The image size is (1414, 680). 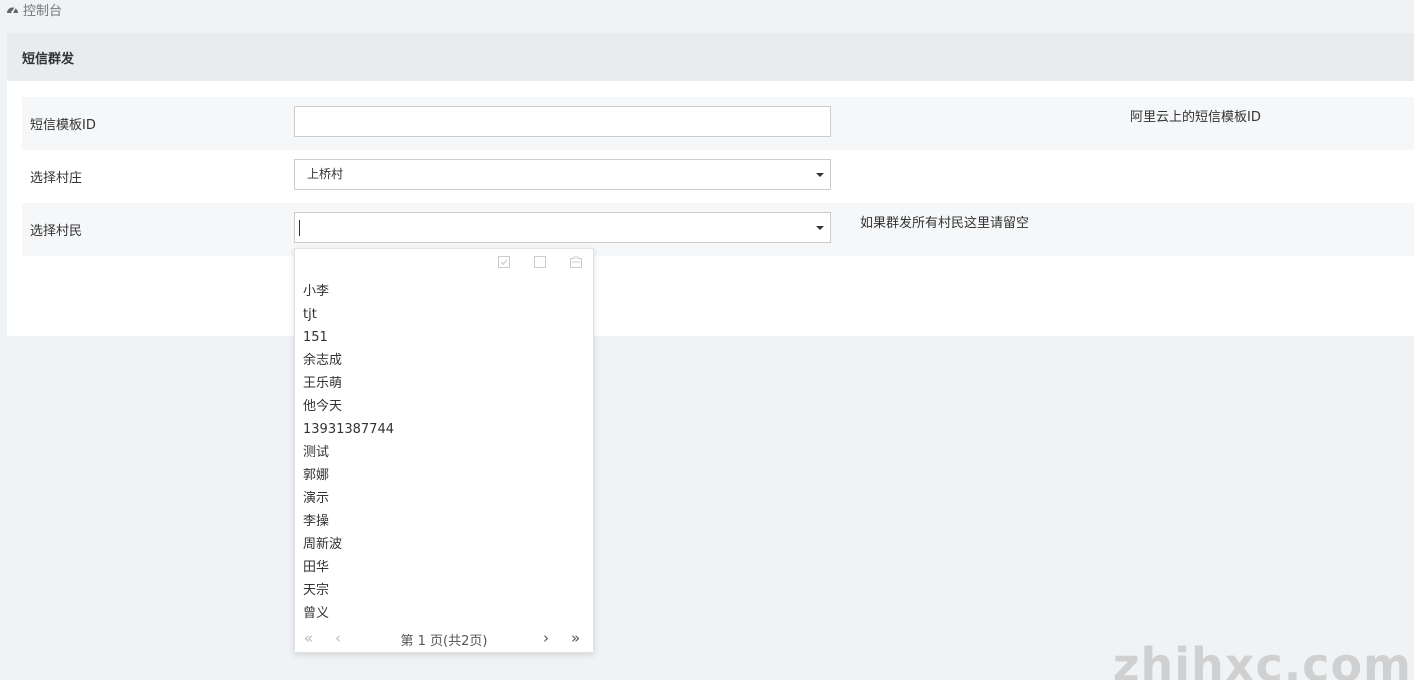 What do you see at coordinates (1195, 117) in the screenshot?
I see `template-id-help: 阿里云上的短信模板ID` at bounding box center [1195, 117].